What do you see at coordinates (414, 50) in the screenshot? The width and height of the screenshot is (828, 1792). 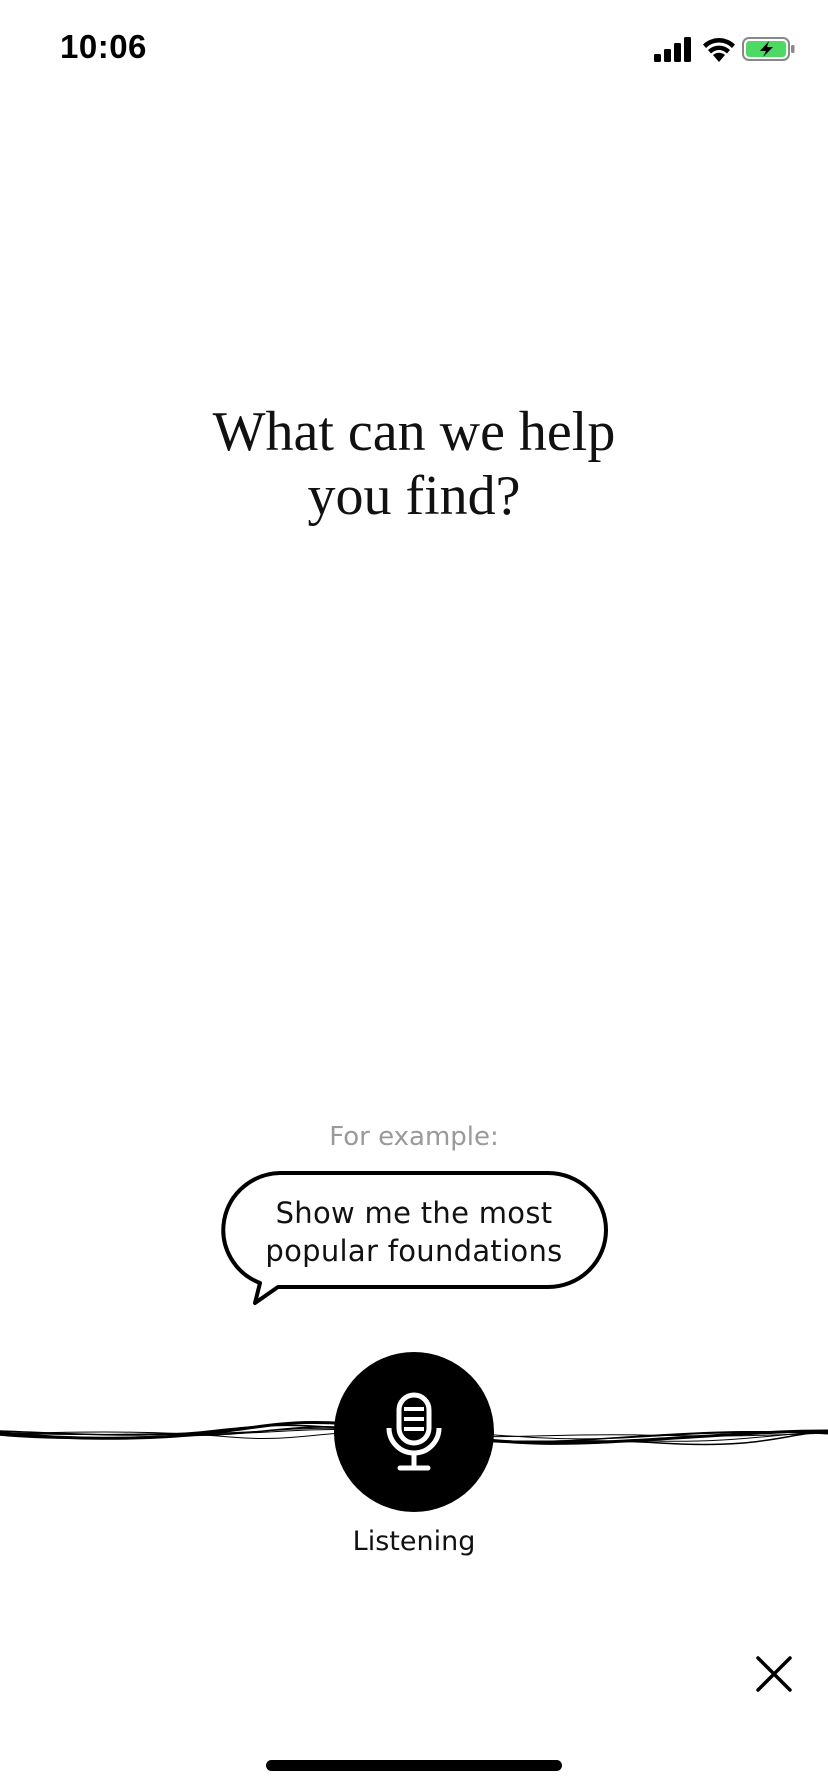 I see `status-bar: 10:06` at bounding box center [414, 50].